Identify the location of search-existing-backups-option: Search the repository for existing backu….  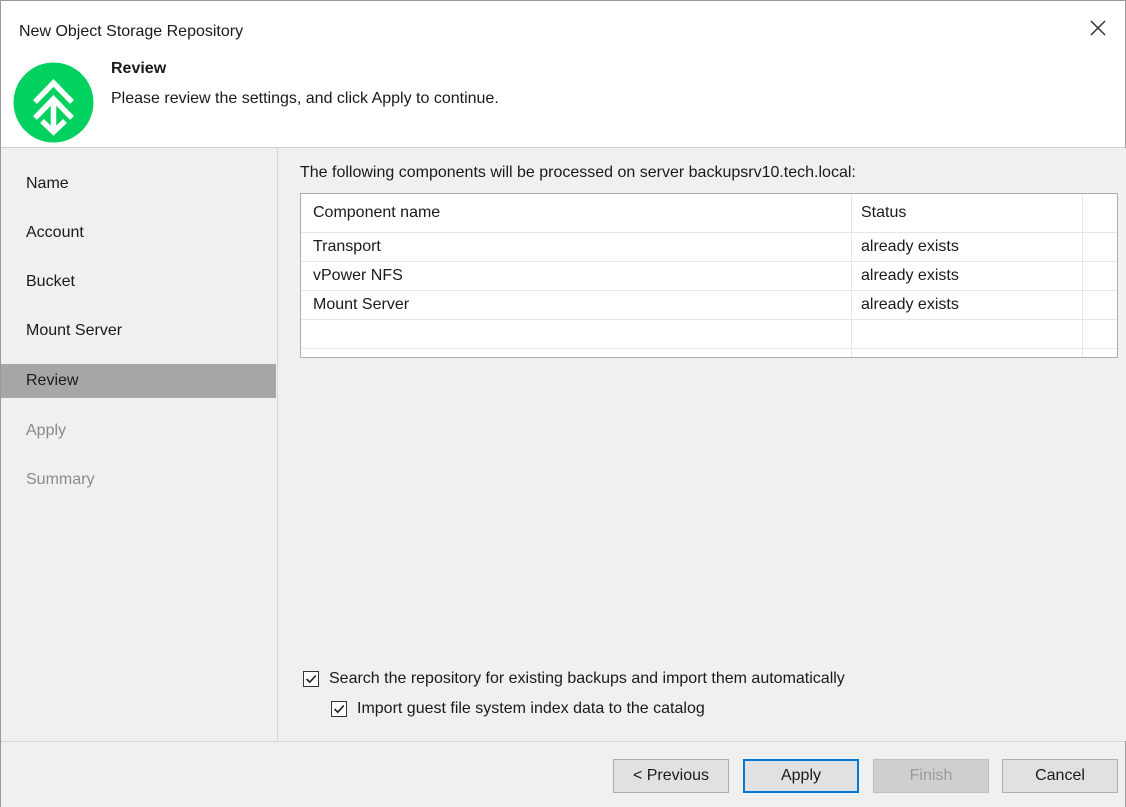
(574, 679).